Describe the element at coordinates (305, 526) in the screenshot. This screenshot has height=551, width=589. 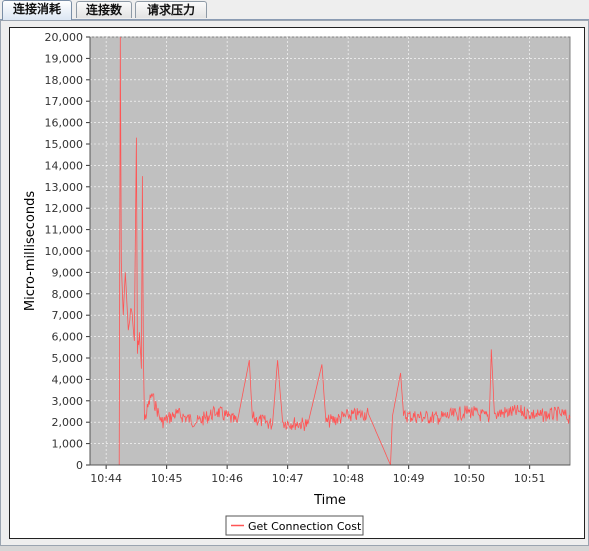
I see `legend-label: Get Connection Cost` at that location.